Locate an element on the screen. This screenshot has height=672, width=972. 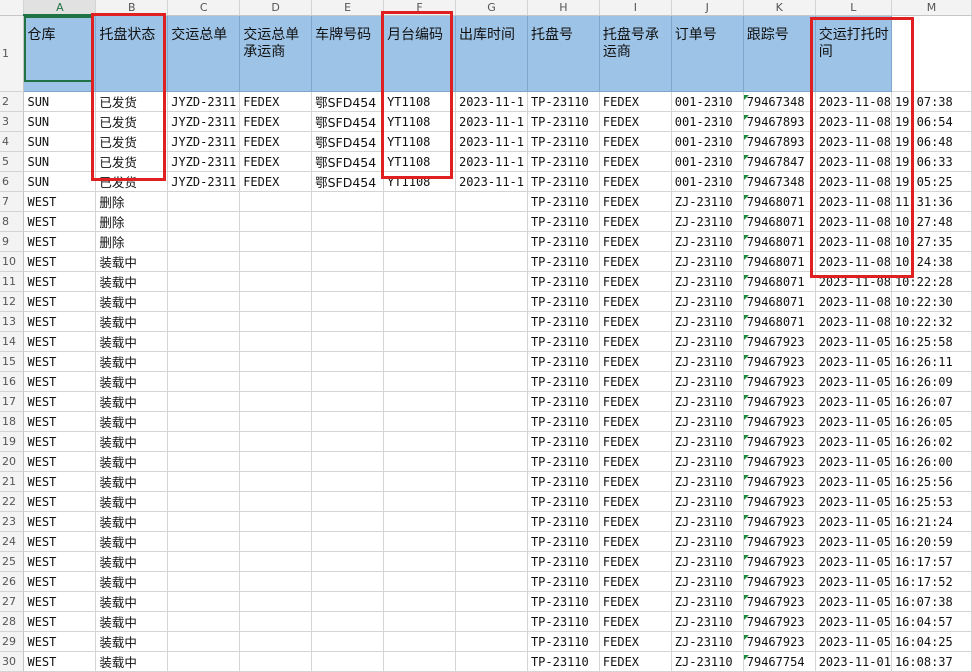
table-cell: 79467348 is located at coordinates (779, 101).